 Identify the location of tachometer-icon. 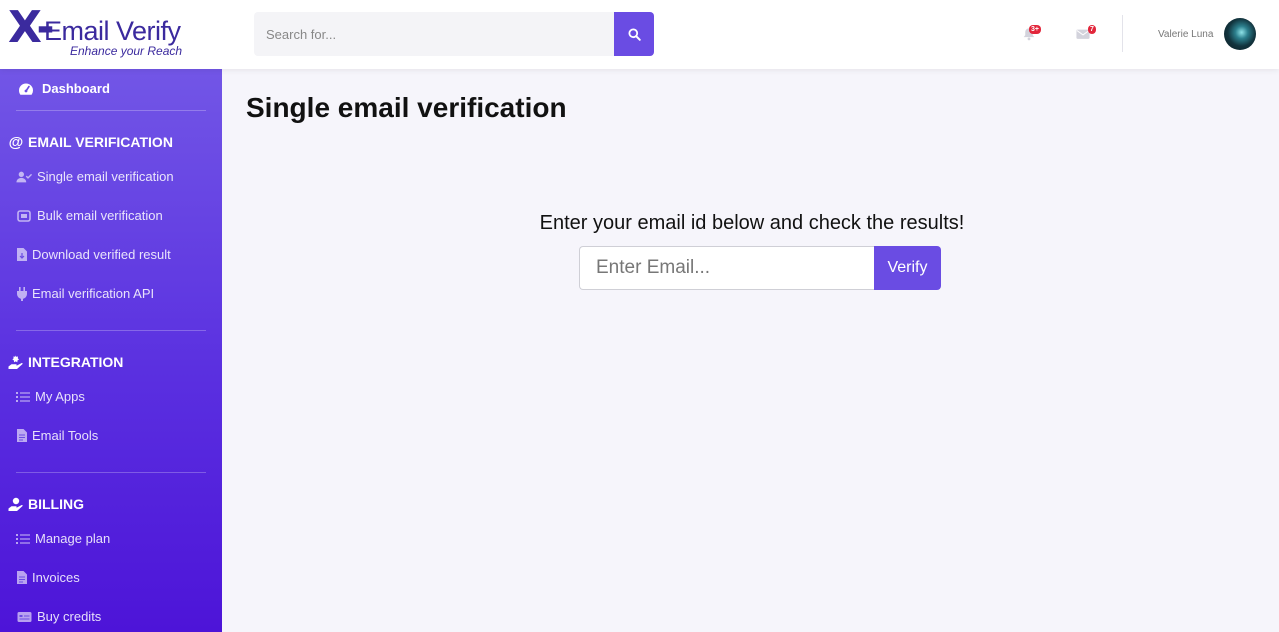
(26, 89).